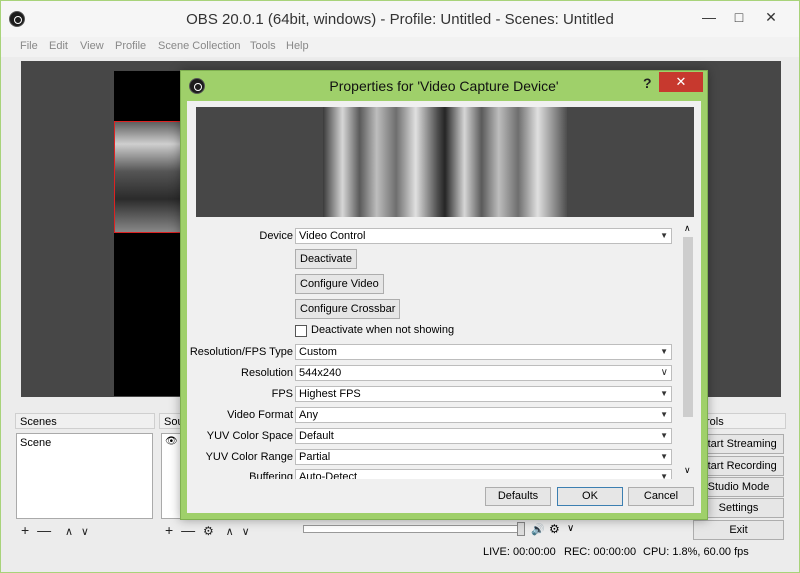  I want to click on buffering-label: Buffering, so click(271, 475).